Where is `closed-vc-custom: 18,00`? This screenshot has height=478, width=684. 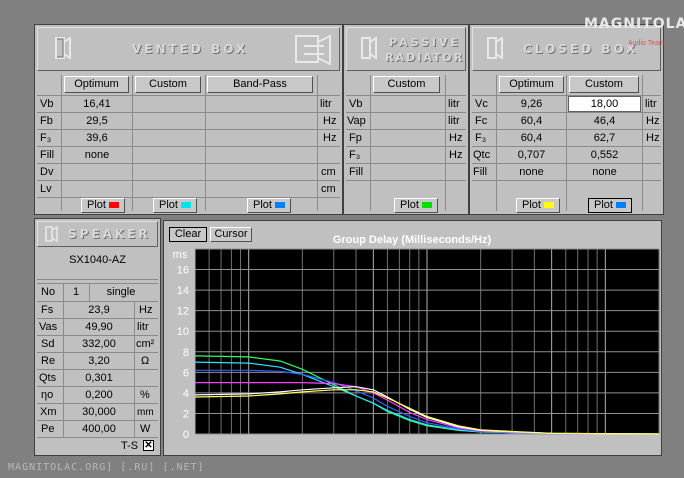
closed-vc-custom: 18,00 is located at coordinates (604, 104).